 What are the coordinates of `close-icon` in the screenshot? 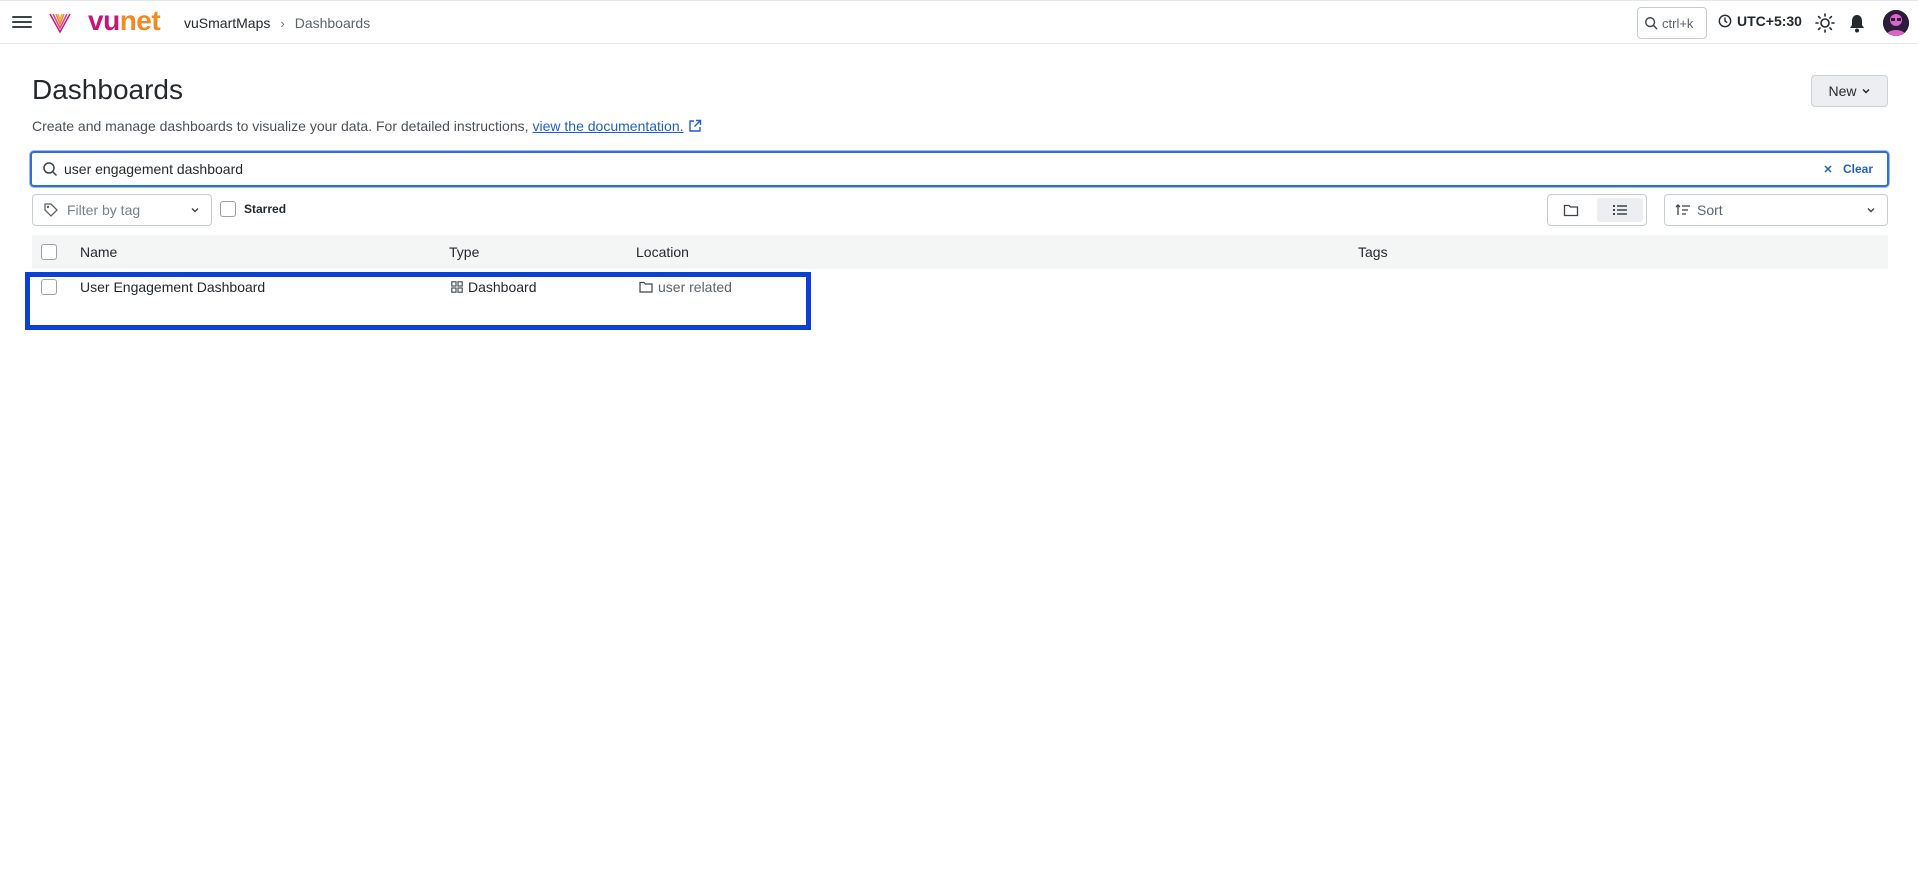 It's located at (1828, 169).